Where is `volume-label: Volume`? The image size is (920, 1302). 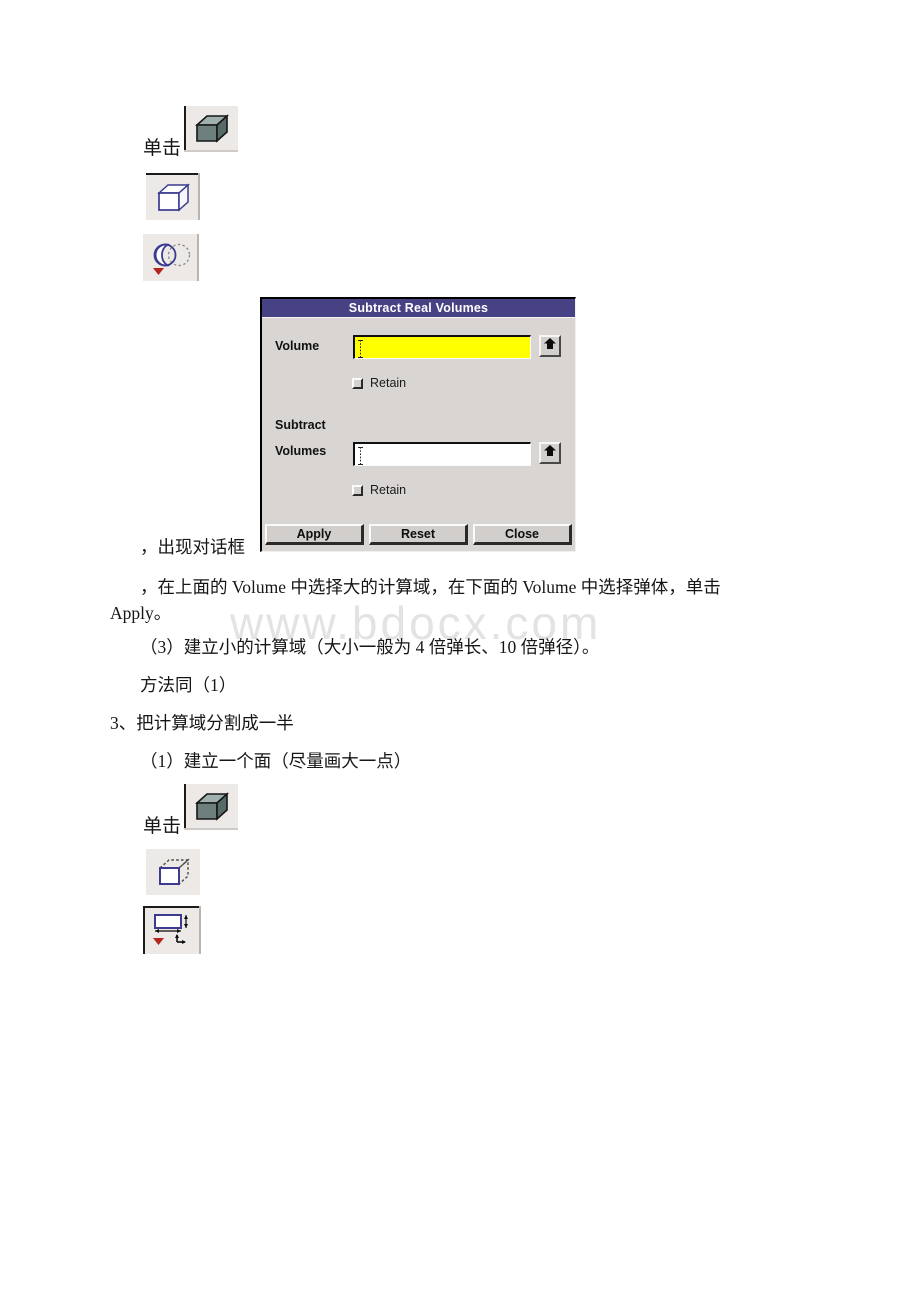
volume-label: Volume is located at coordinates (297, 346).